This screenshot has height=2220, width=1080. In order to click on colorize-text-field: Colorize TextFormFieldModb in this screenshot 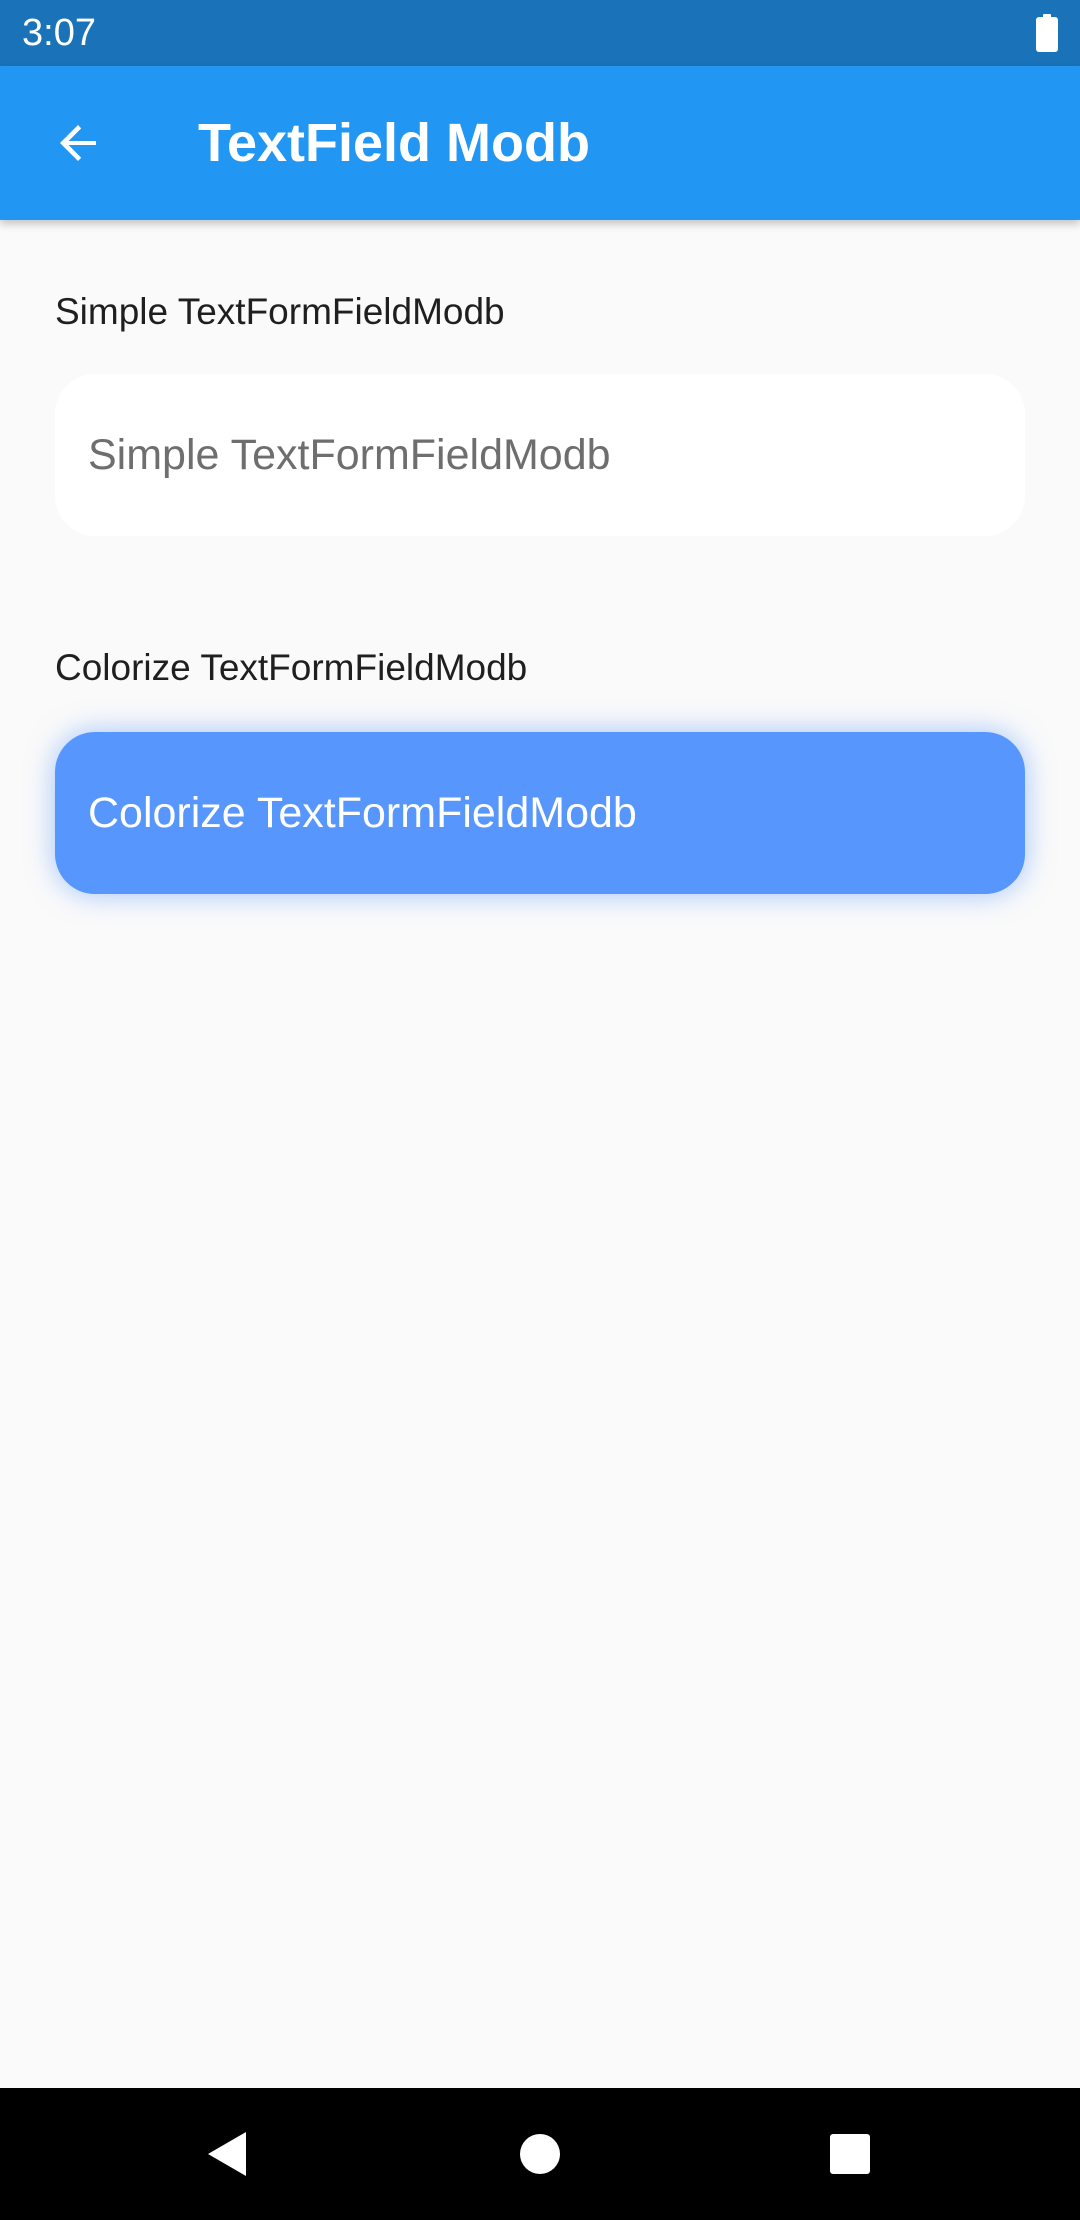, I will do `click(540, 813)`.